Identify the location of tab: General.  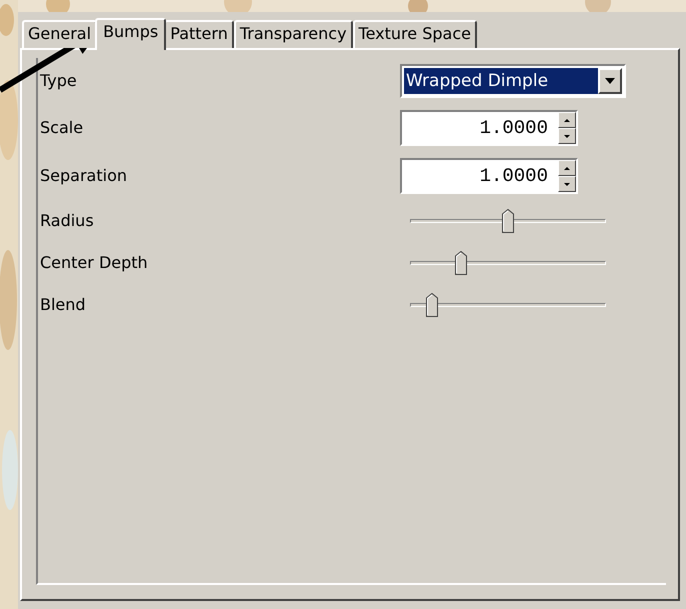
(60, 34).